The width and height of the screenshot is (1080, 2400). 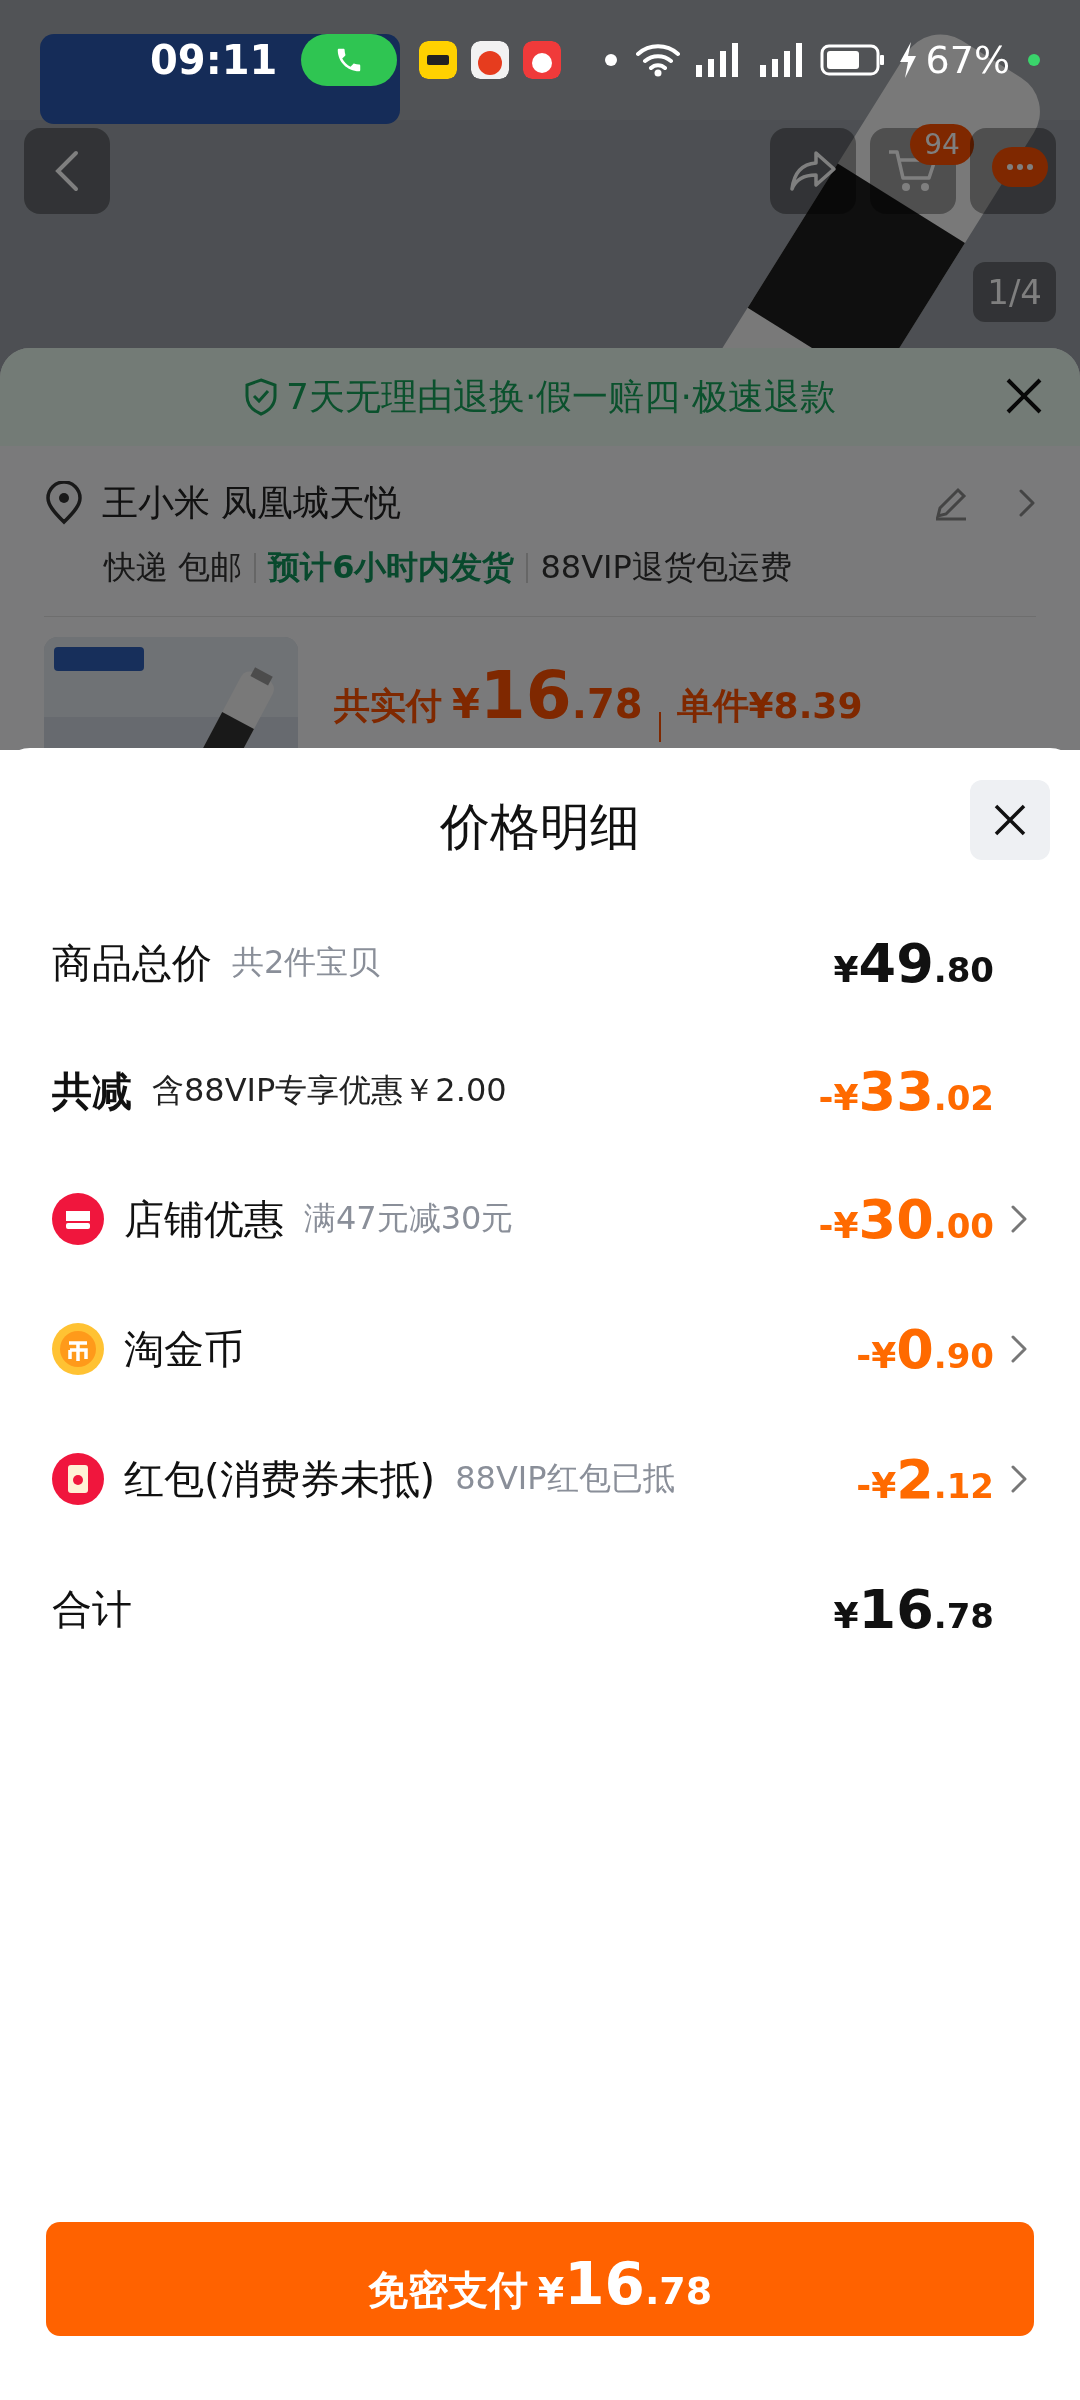 I want to click on price-note: 88VIP红包已抵, so click(x=565, y=1478).